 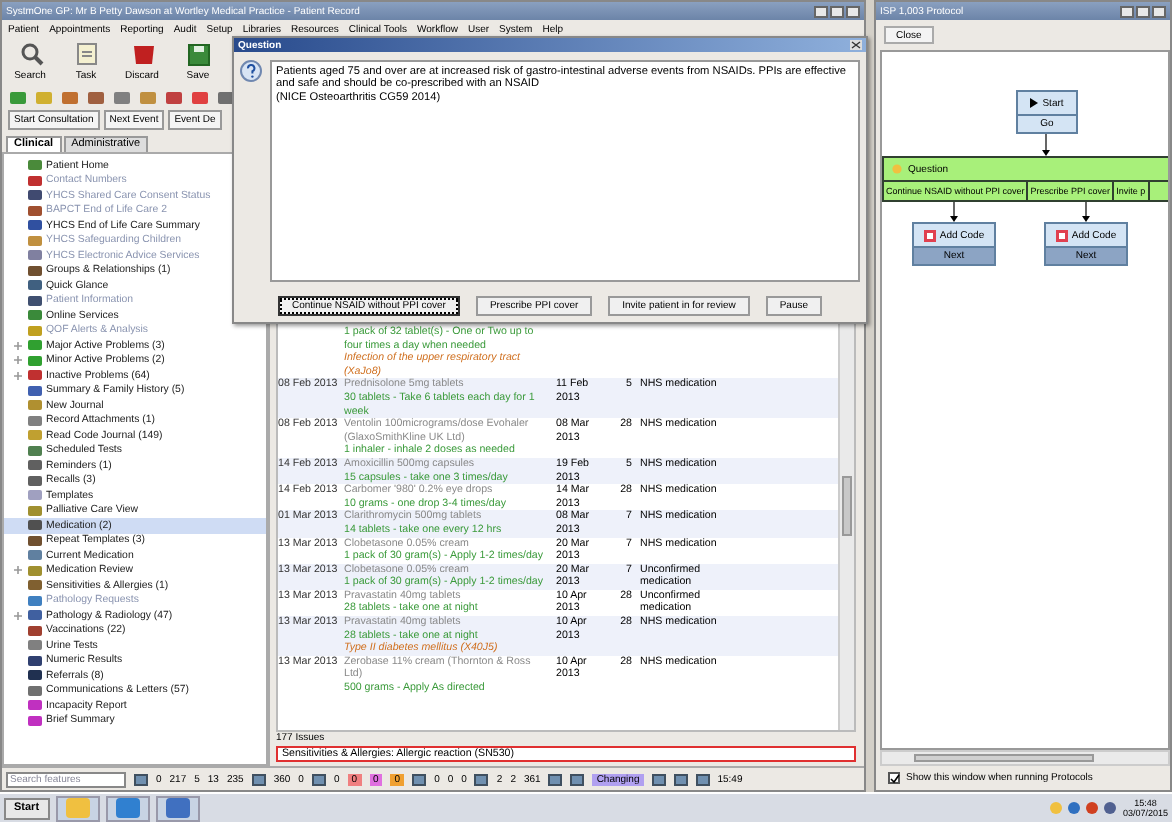 I want to click on check-icon, so click(x=894, y=778).